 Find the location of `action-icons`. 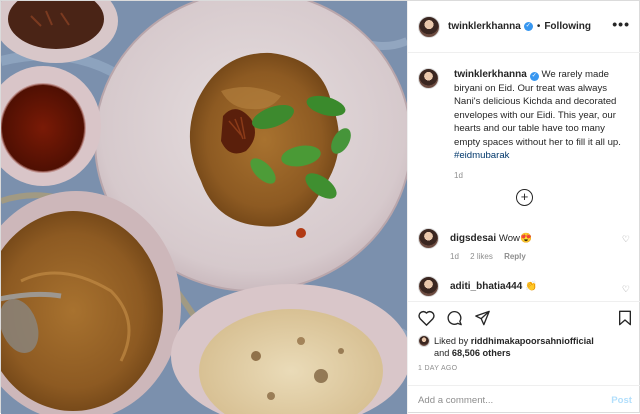

action-icons is located at coordinates (454, 318).